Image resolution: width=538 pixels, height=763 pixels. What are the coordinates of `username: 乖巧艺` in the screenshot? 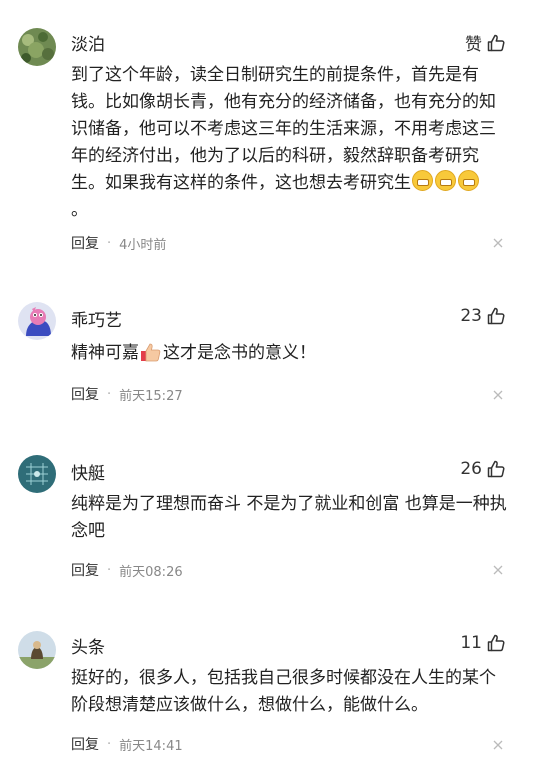 It's located at (96, 318).